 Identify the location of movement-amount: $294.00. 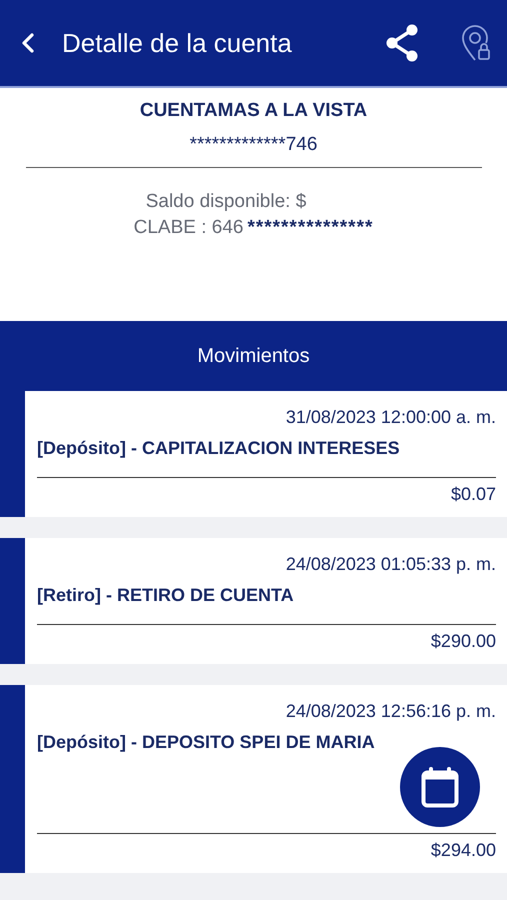
(463, 850).